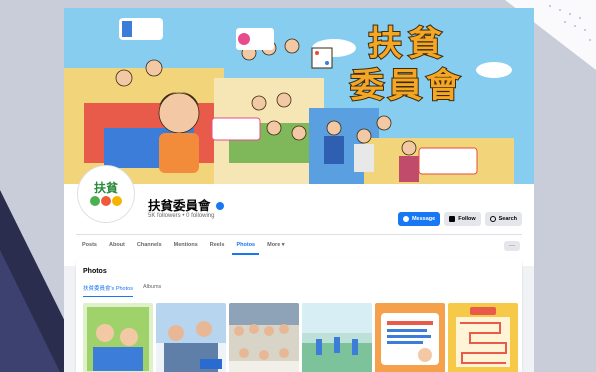 This screenshot has height=372, width=596. I want to click on page-name-text: 扶貧委員會, so click(179, 205).